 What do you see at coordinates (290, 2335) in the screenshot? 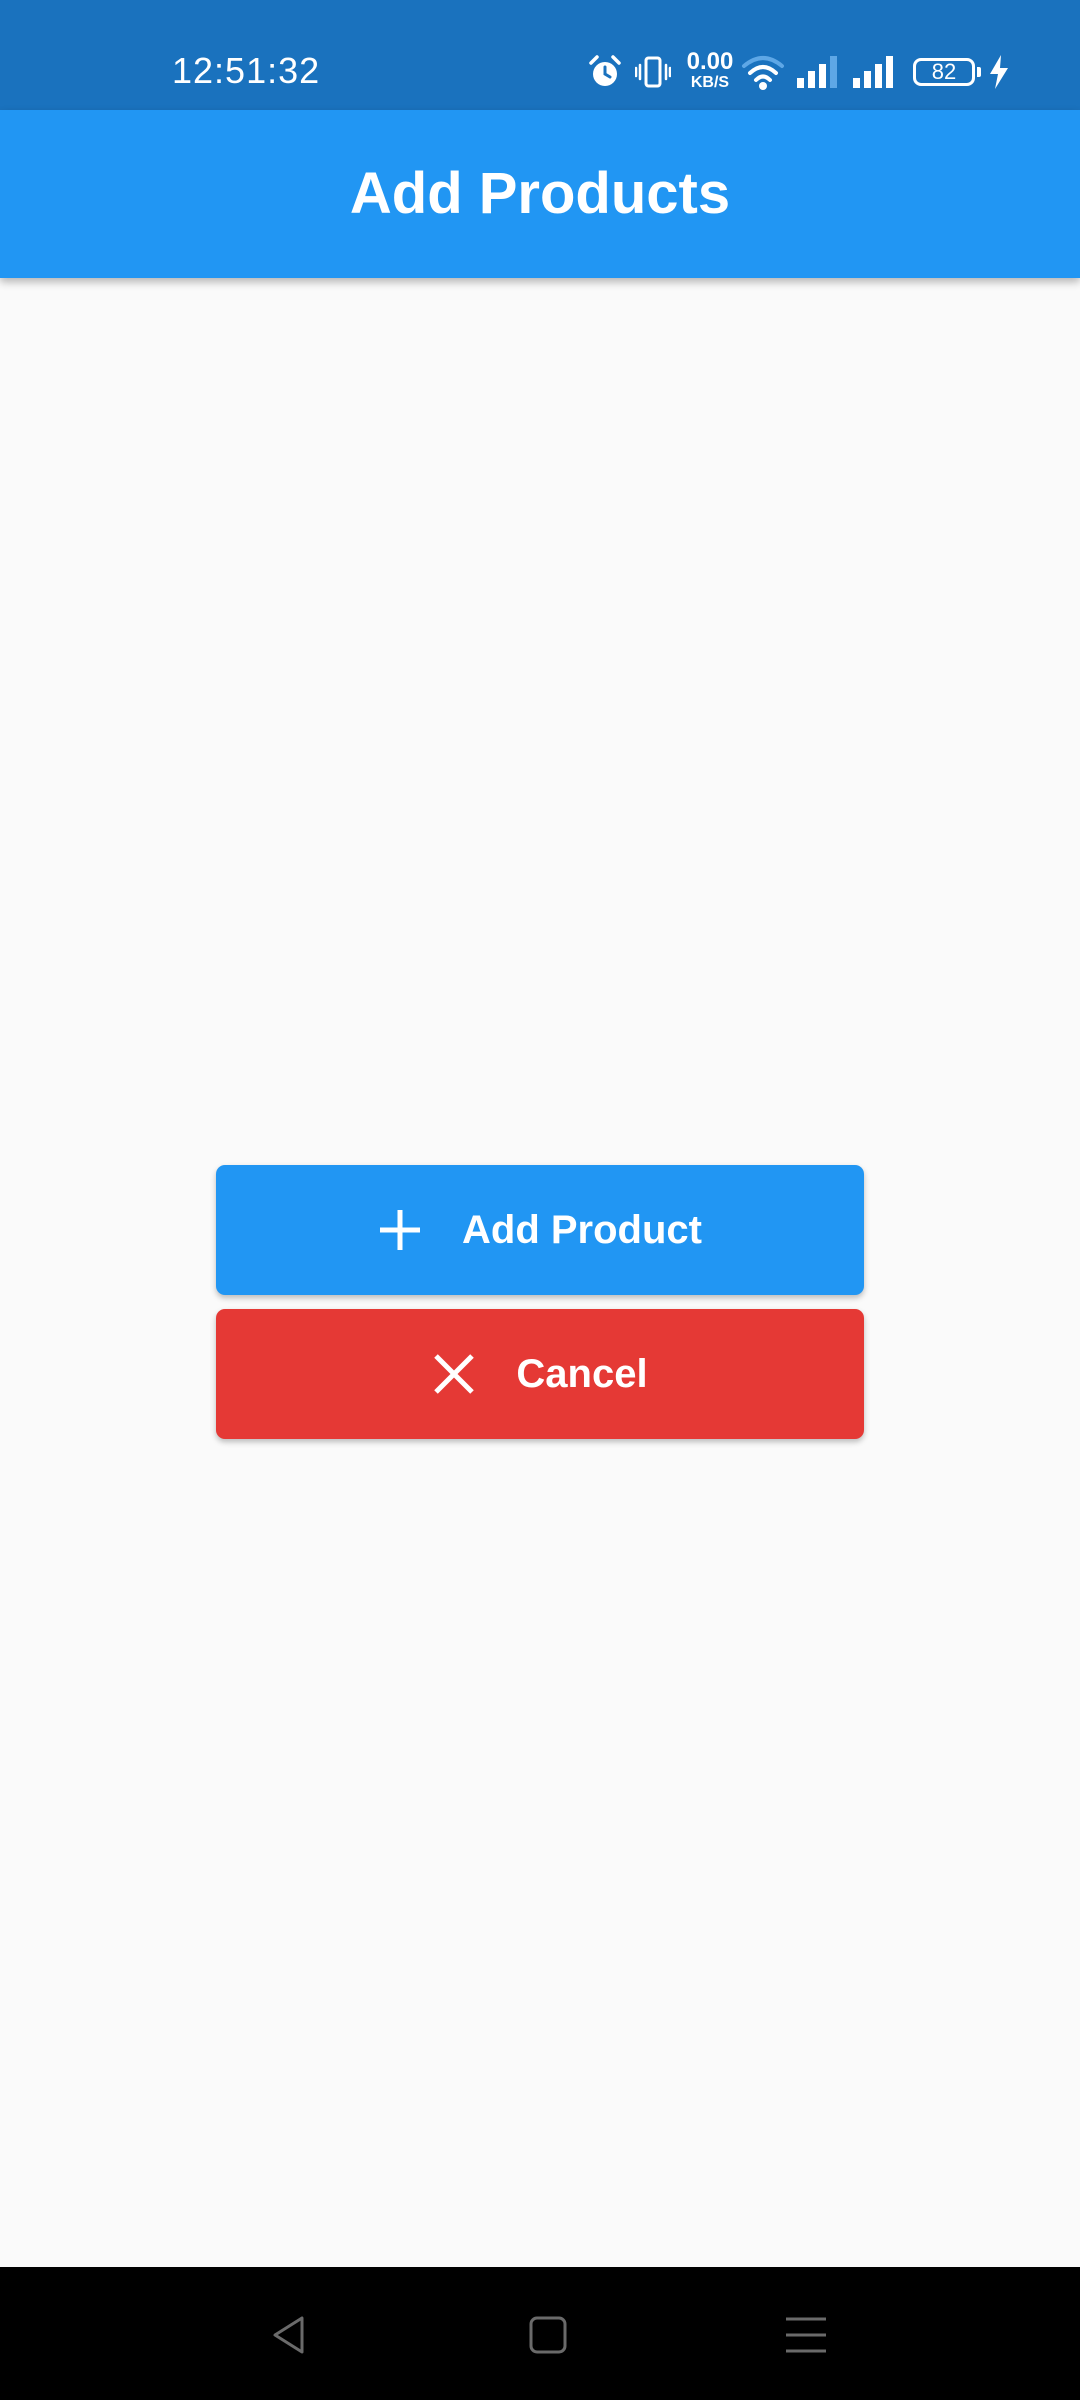
I see `back-icon` at bounding box center [290, 2335].